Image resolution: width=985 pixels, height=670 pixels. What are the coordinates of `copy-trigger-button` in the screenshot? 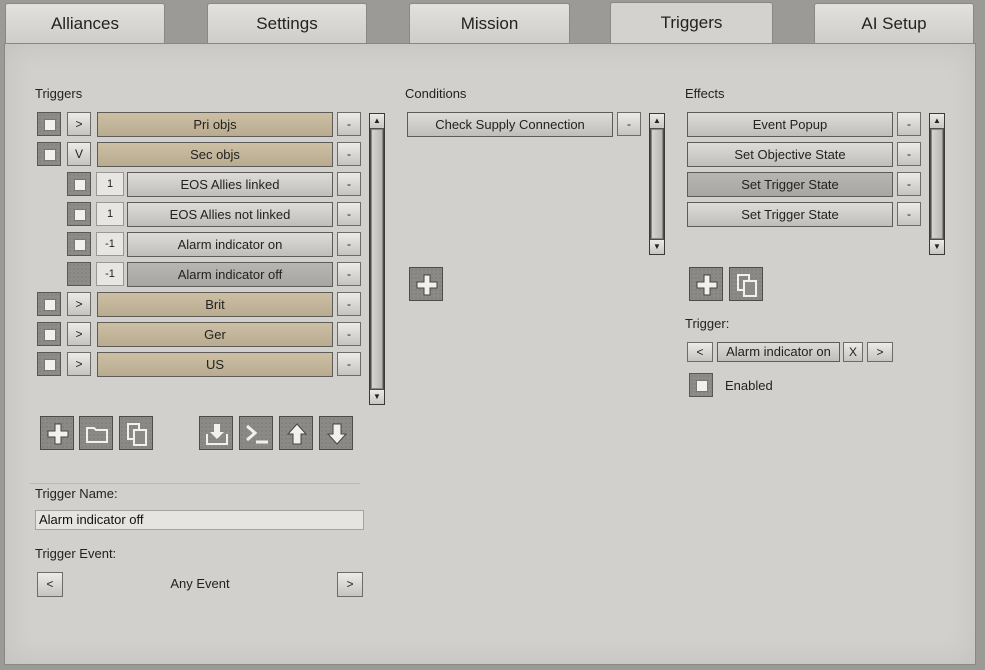 It's located at (136, 433).